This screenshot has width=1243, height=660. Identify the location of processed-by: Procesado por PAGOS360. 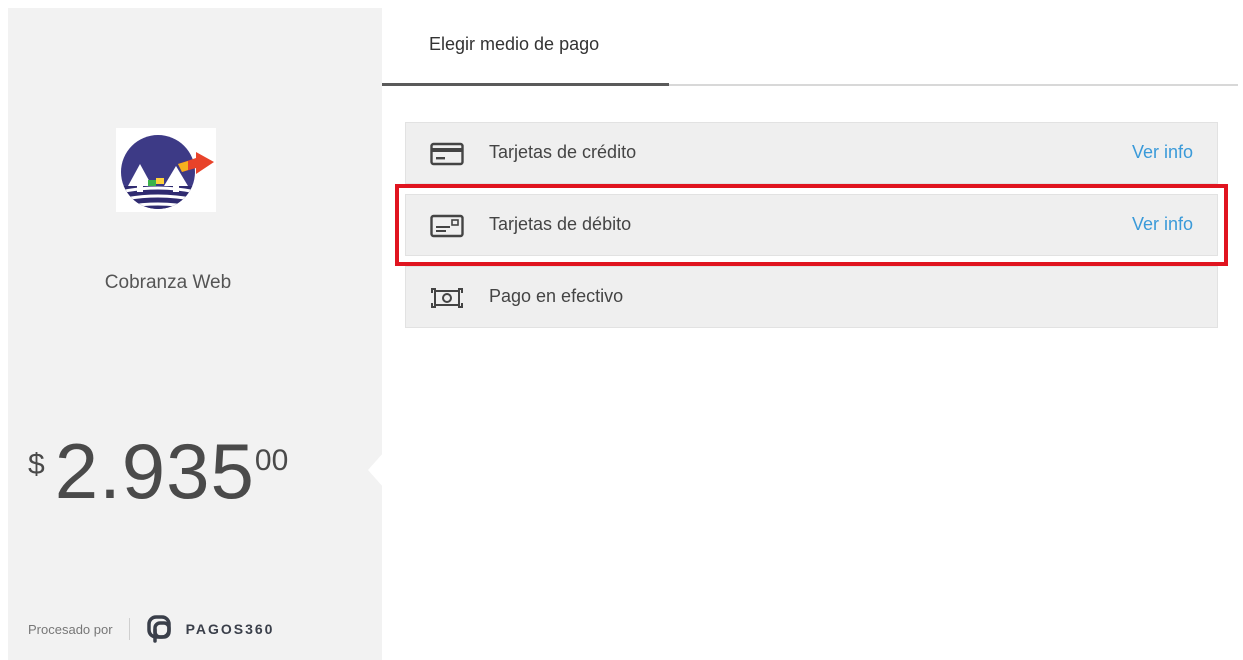
(151, 629).